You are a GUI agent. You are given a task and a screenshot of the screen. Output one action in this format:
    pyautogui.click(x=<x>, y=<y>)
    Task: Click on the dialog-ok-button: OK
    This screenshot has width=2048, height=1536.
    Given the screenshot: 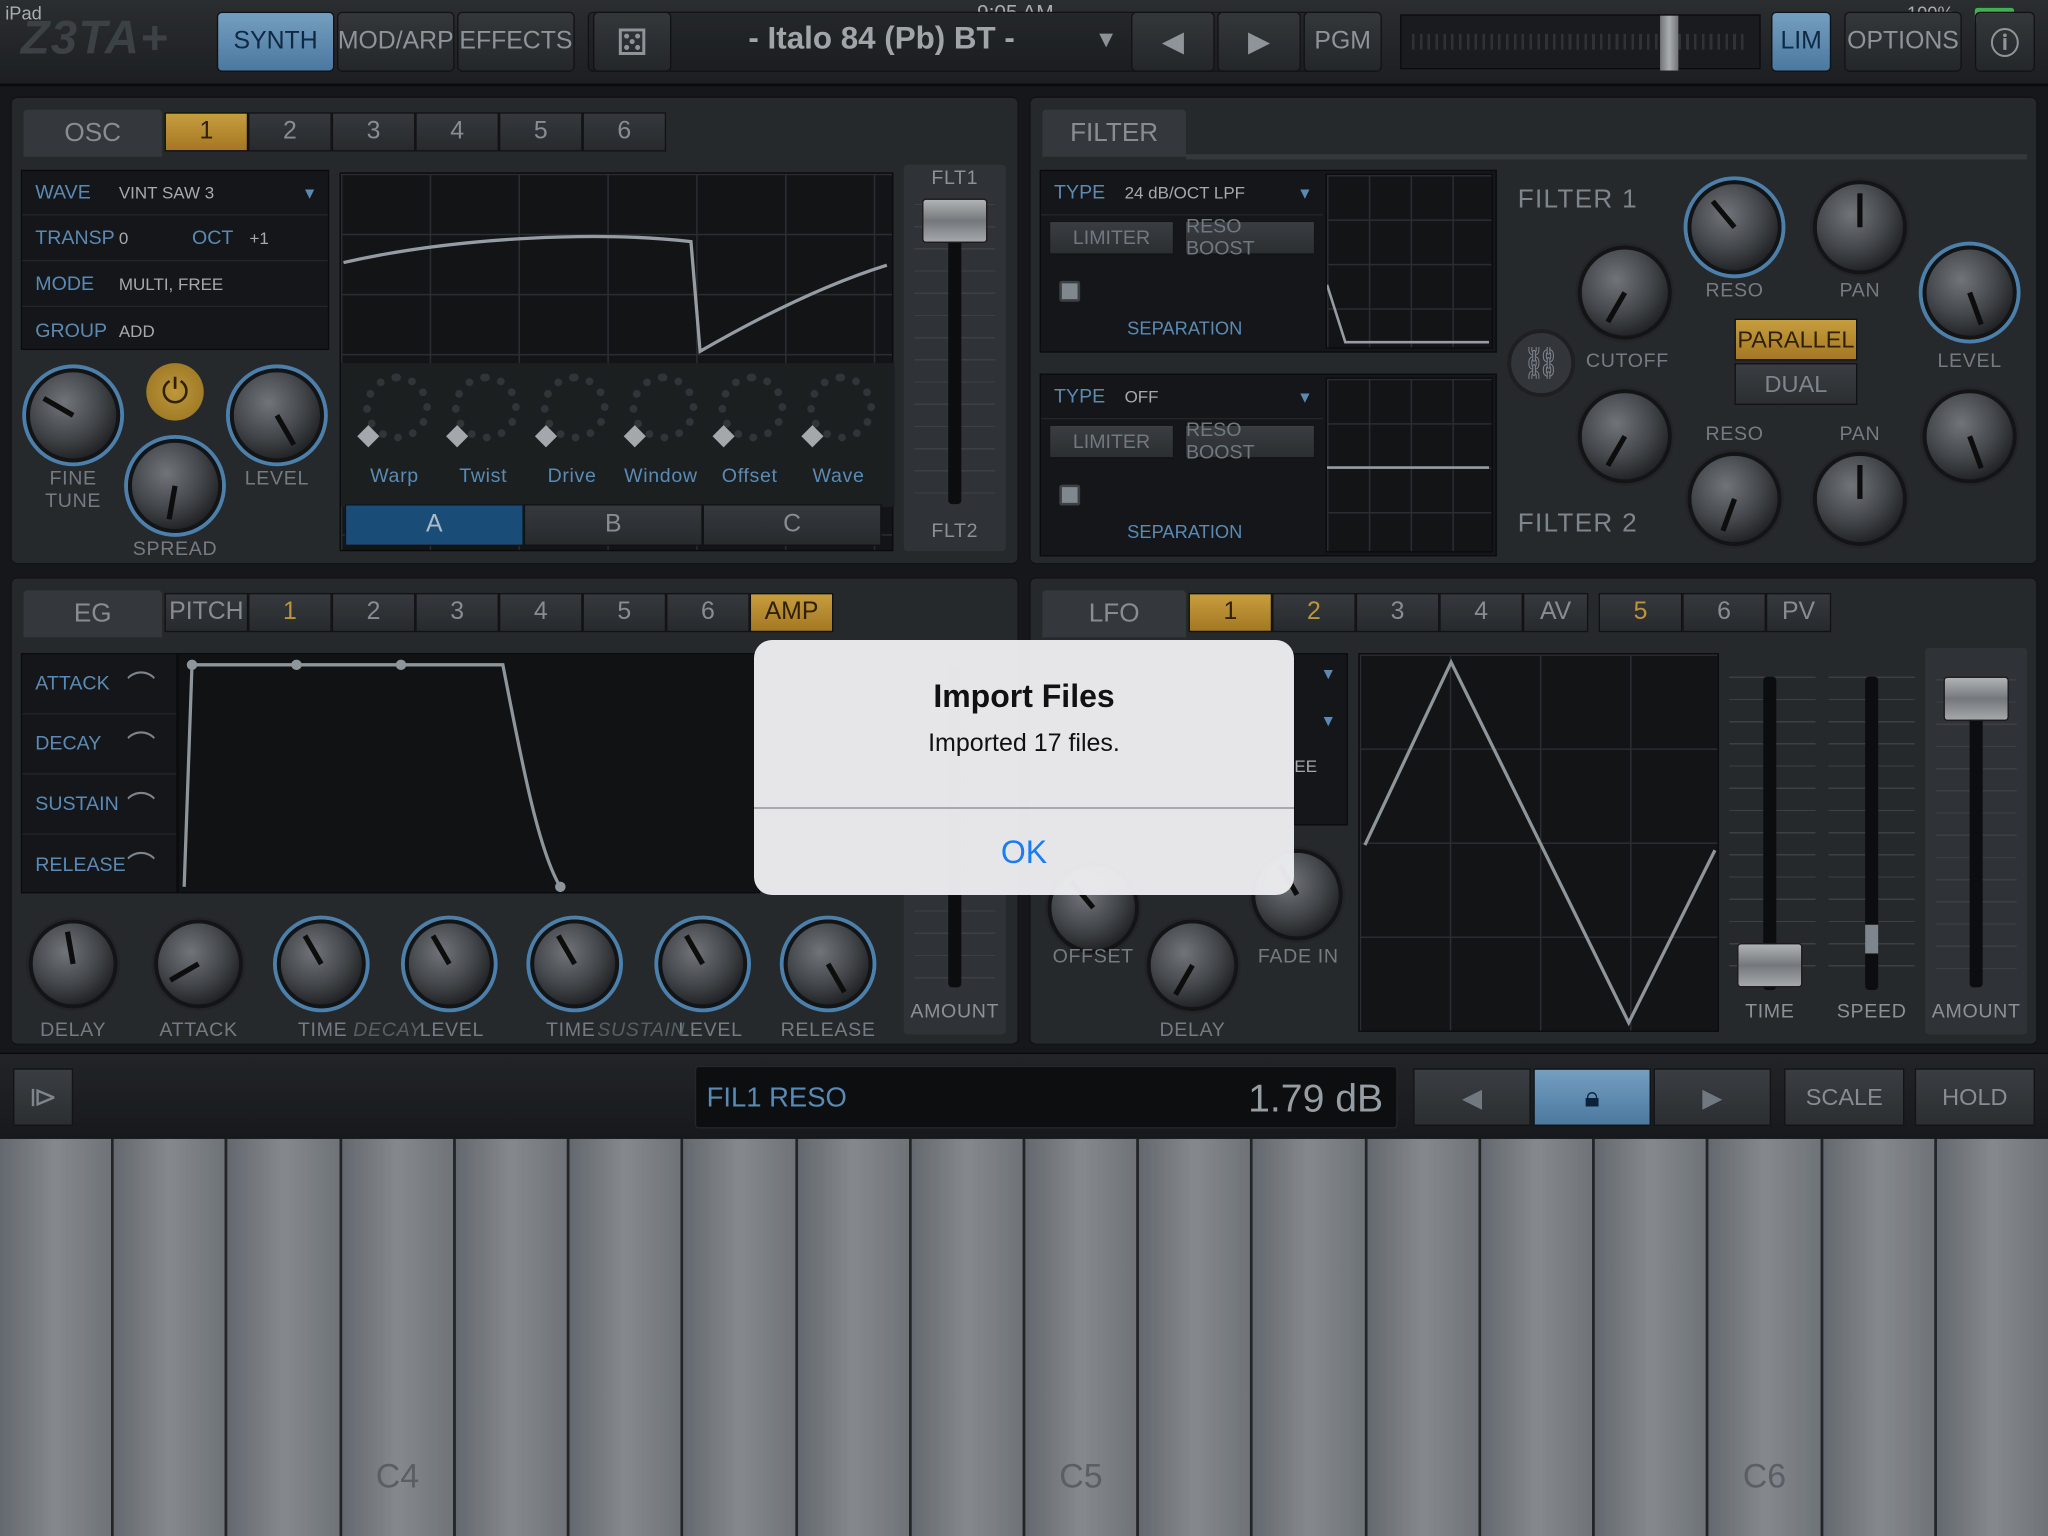 What is the action you would take?
    pyautogui.click(x=1024, y=852)
    